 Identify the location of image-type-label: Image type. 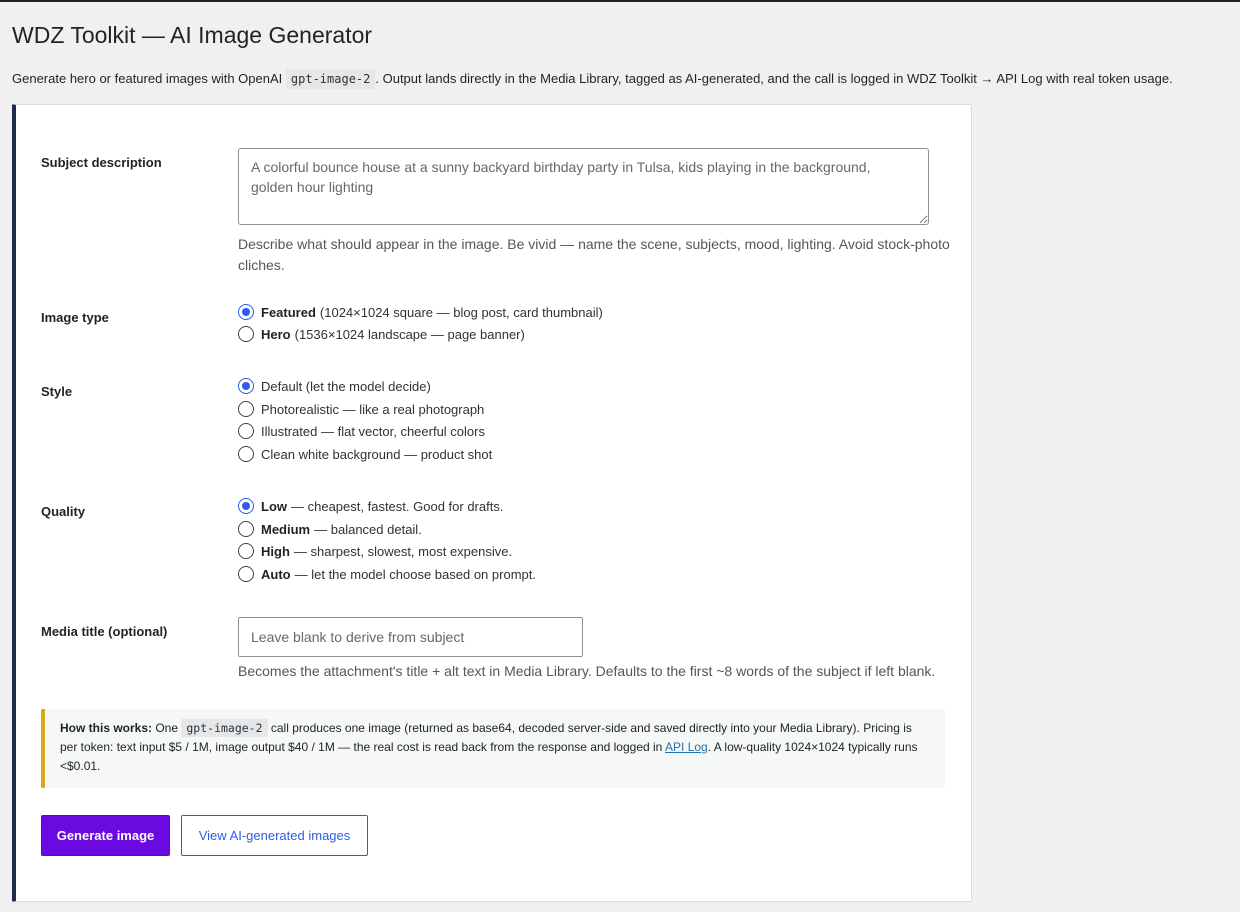
(75, 317).